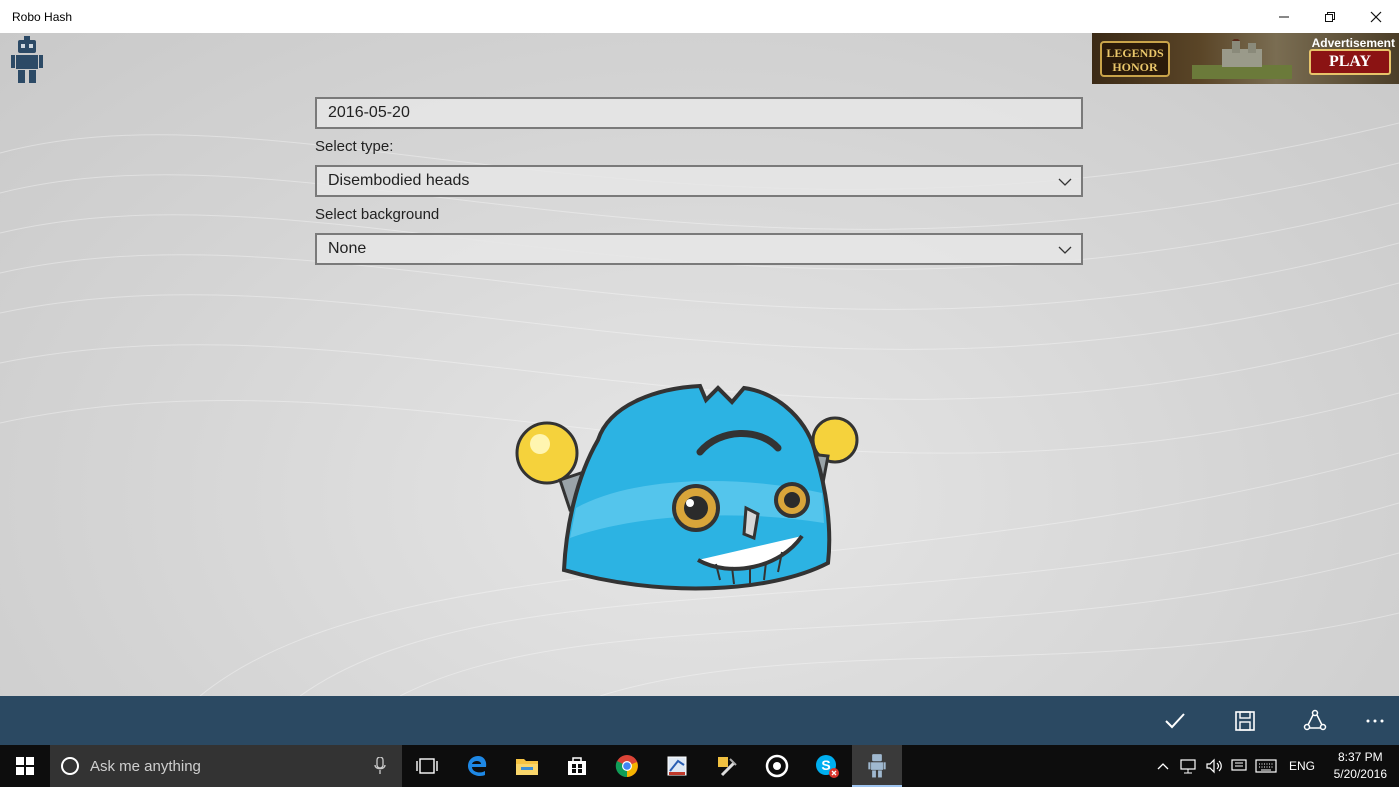 This screenshot has width=1399, height=787. I want to click on select-background-label: Select background, so click(377, 214).